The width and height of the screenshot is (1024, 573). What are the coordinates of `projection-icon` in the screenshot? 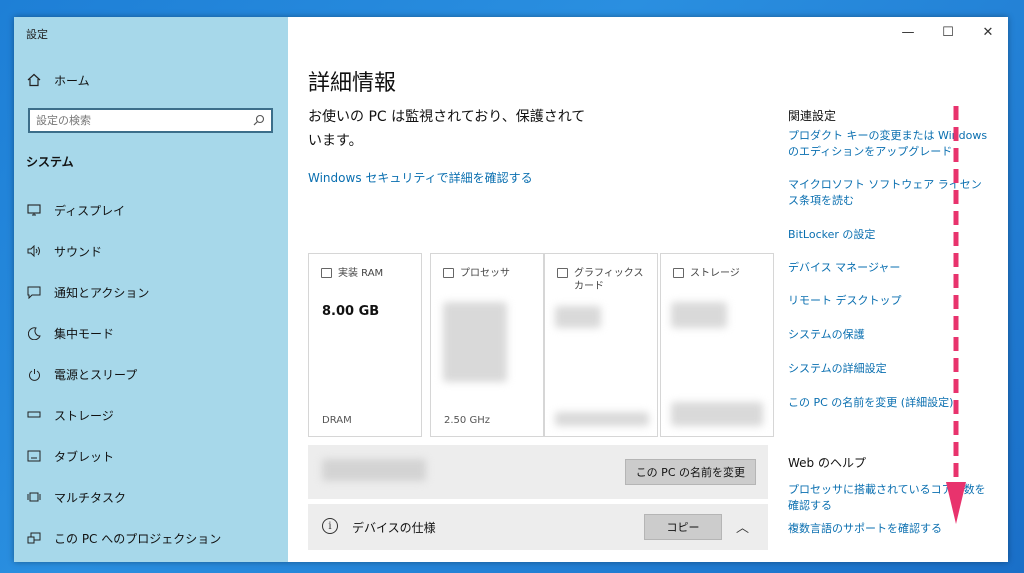 It's located at (34, 538).